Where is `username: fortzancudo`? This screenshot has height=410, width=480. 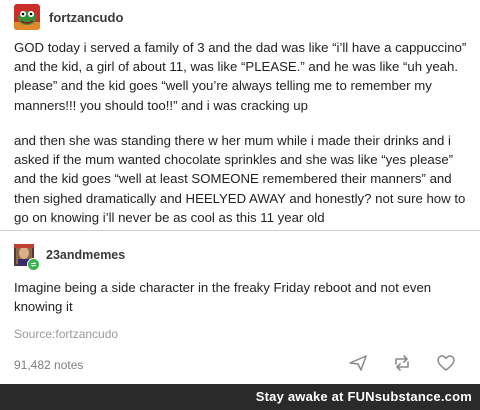
username: fortzancudo is located at coordinates (86, 17).